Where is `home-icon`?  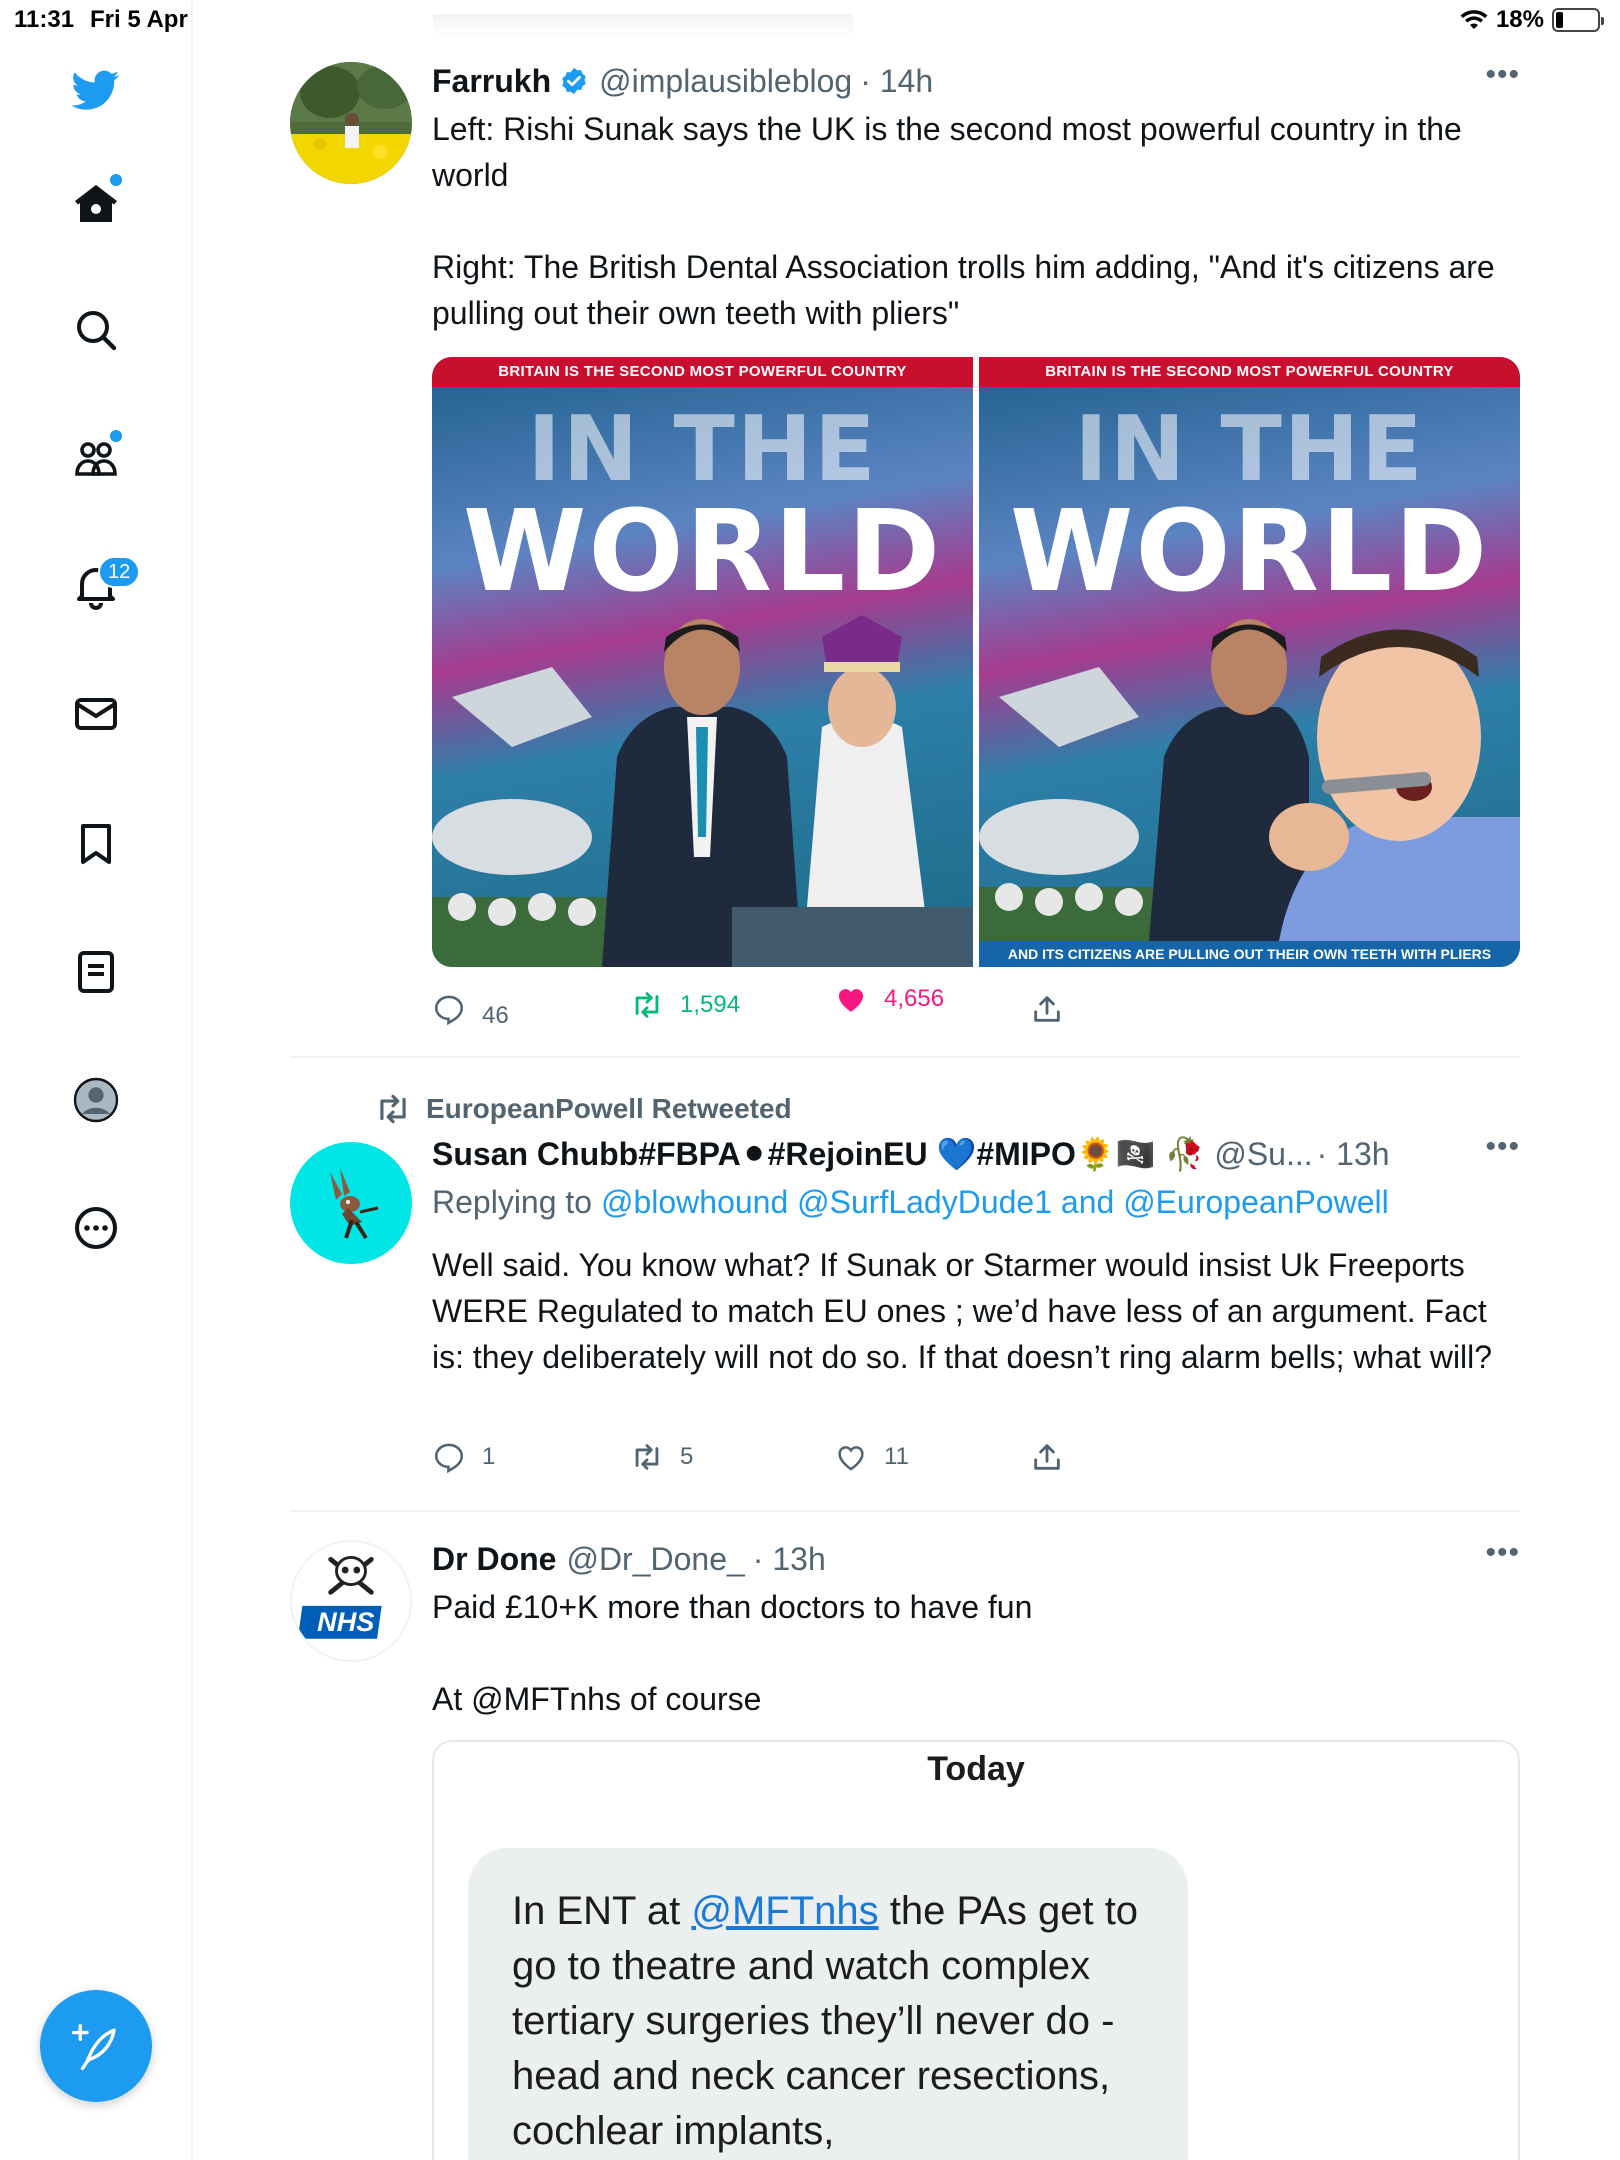
home-icon is located at coordinates (96, 203).